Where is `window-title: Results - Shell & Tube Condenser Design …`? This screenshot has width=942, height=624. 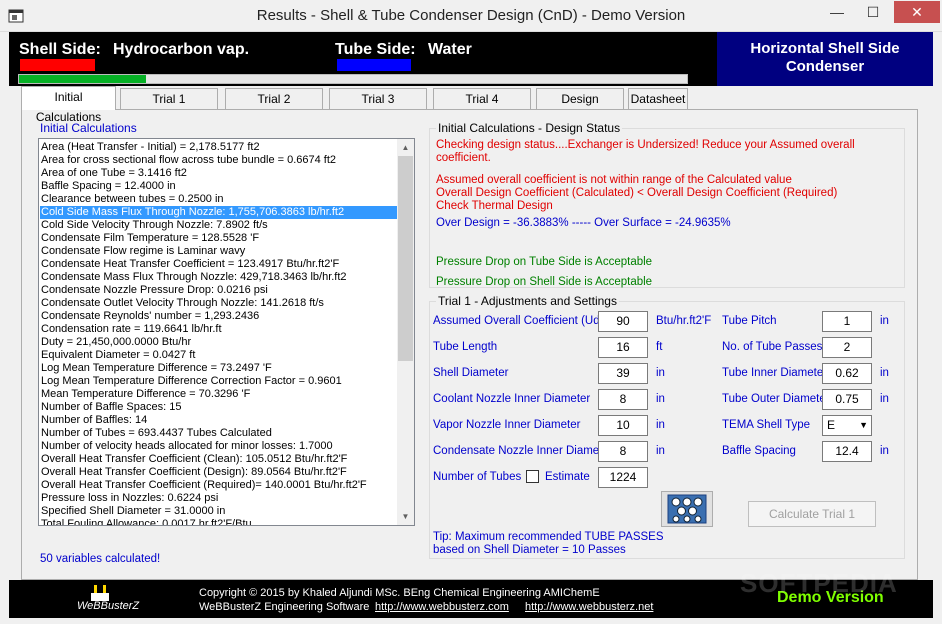 window-title: Results - Shell & Tube Condenser Design … is located at coordinates (471, 15).